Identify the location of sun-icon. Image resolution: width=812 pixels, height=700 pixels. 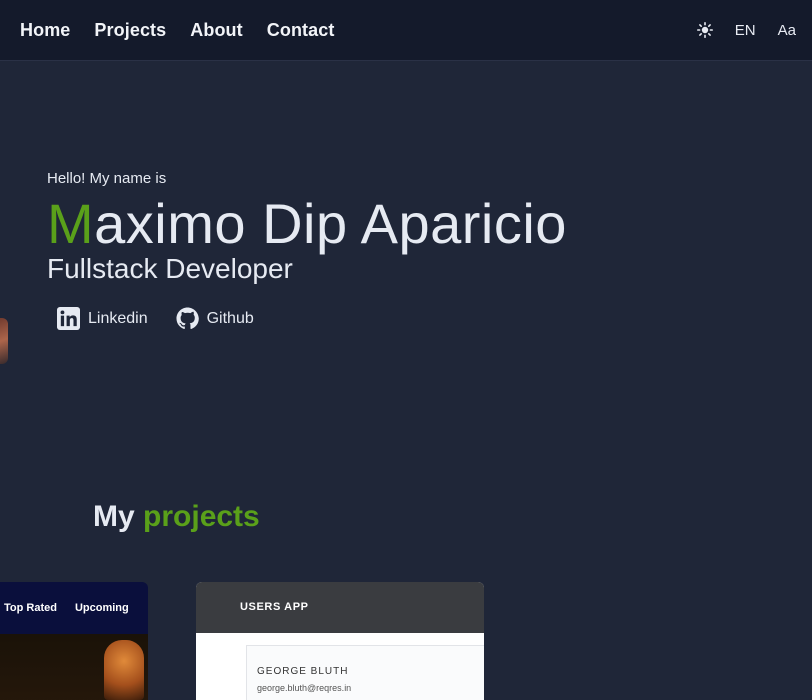
(704, 30).